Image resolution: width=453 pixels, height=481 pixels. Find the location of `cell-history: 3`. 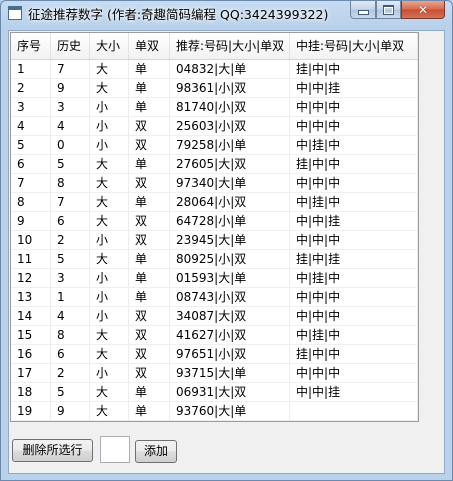

cell-history: 3 is located at coordinates (70, 278).